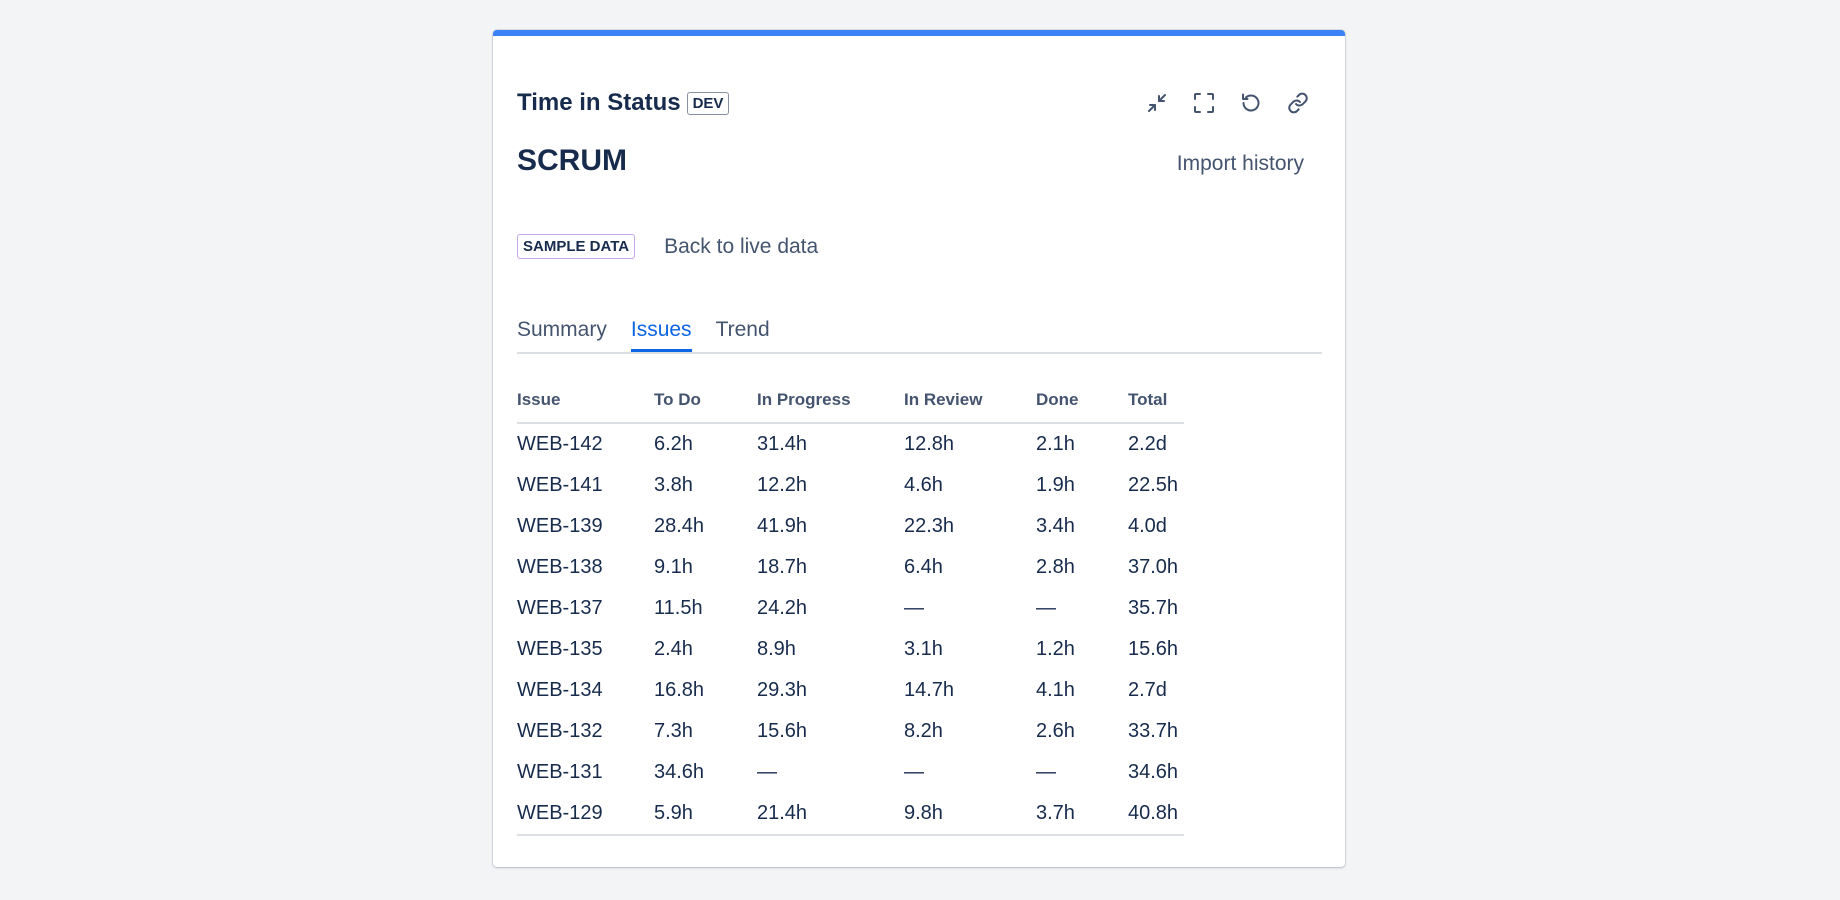 The height and width of the screenshot is (900, 1840). What do you see at coordinates (585, 485) in the screenshot?
I see `issue-key-cell: WEB-141` at bounding box center [585, 485].